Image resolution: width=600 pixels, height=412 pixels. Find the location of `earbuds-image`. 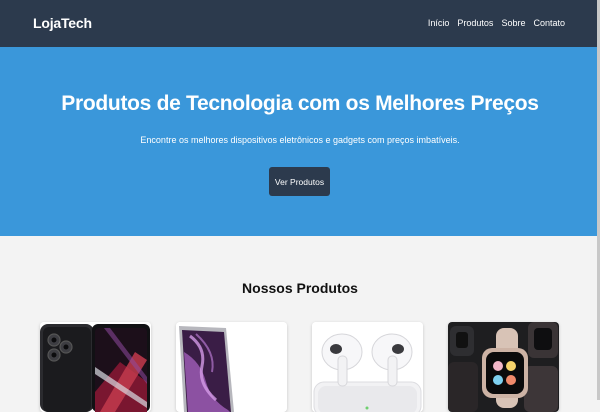

earbuds-image is located at coordinates (367, 367).